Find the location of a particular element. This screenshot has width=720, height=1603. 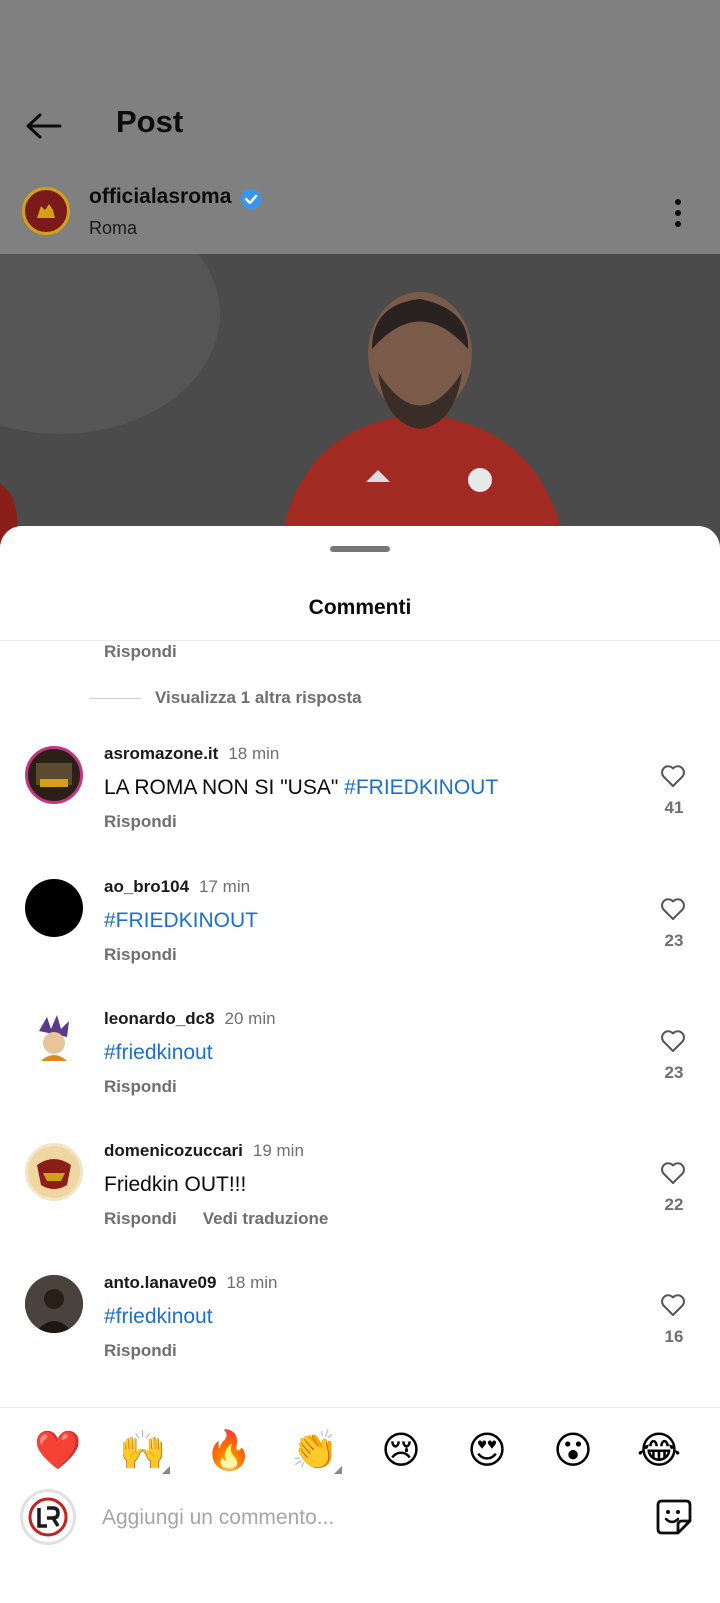

comment-actions: Rispondi Vedi traduzione is located at coordinates (216, 1219).